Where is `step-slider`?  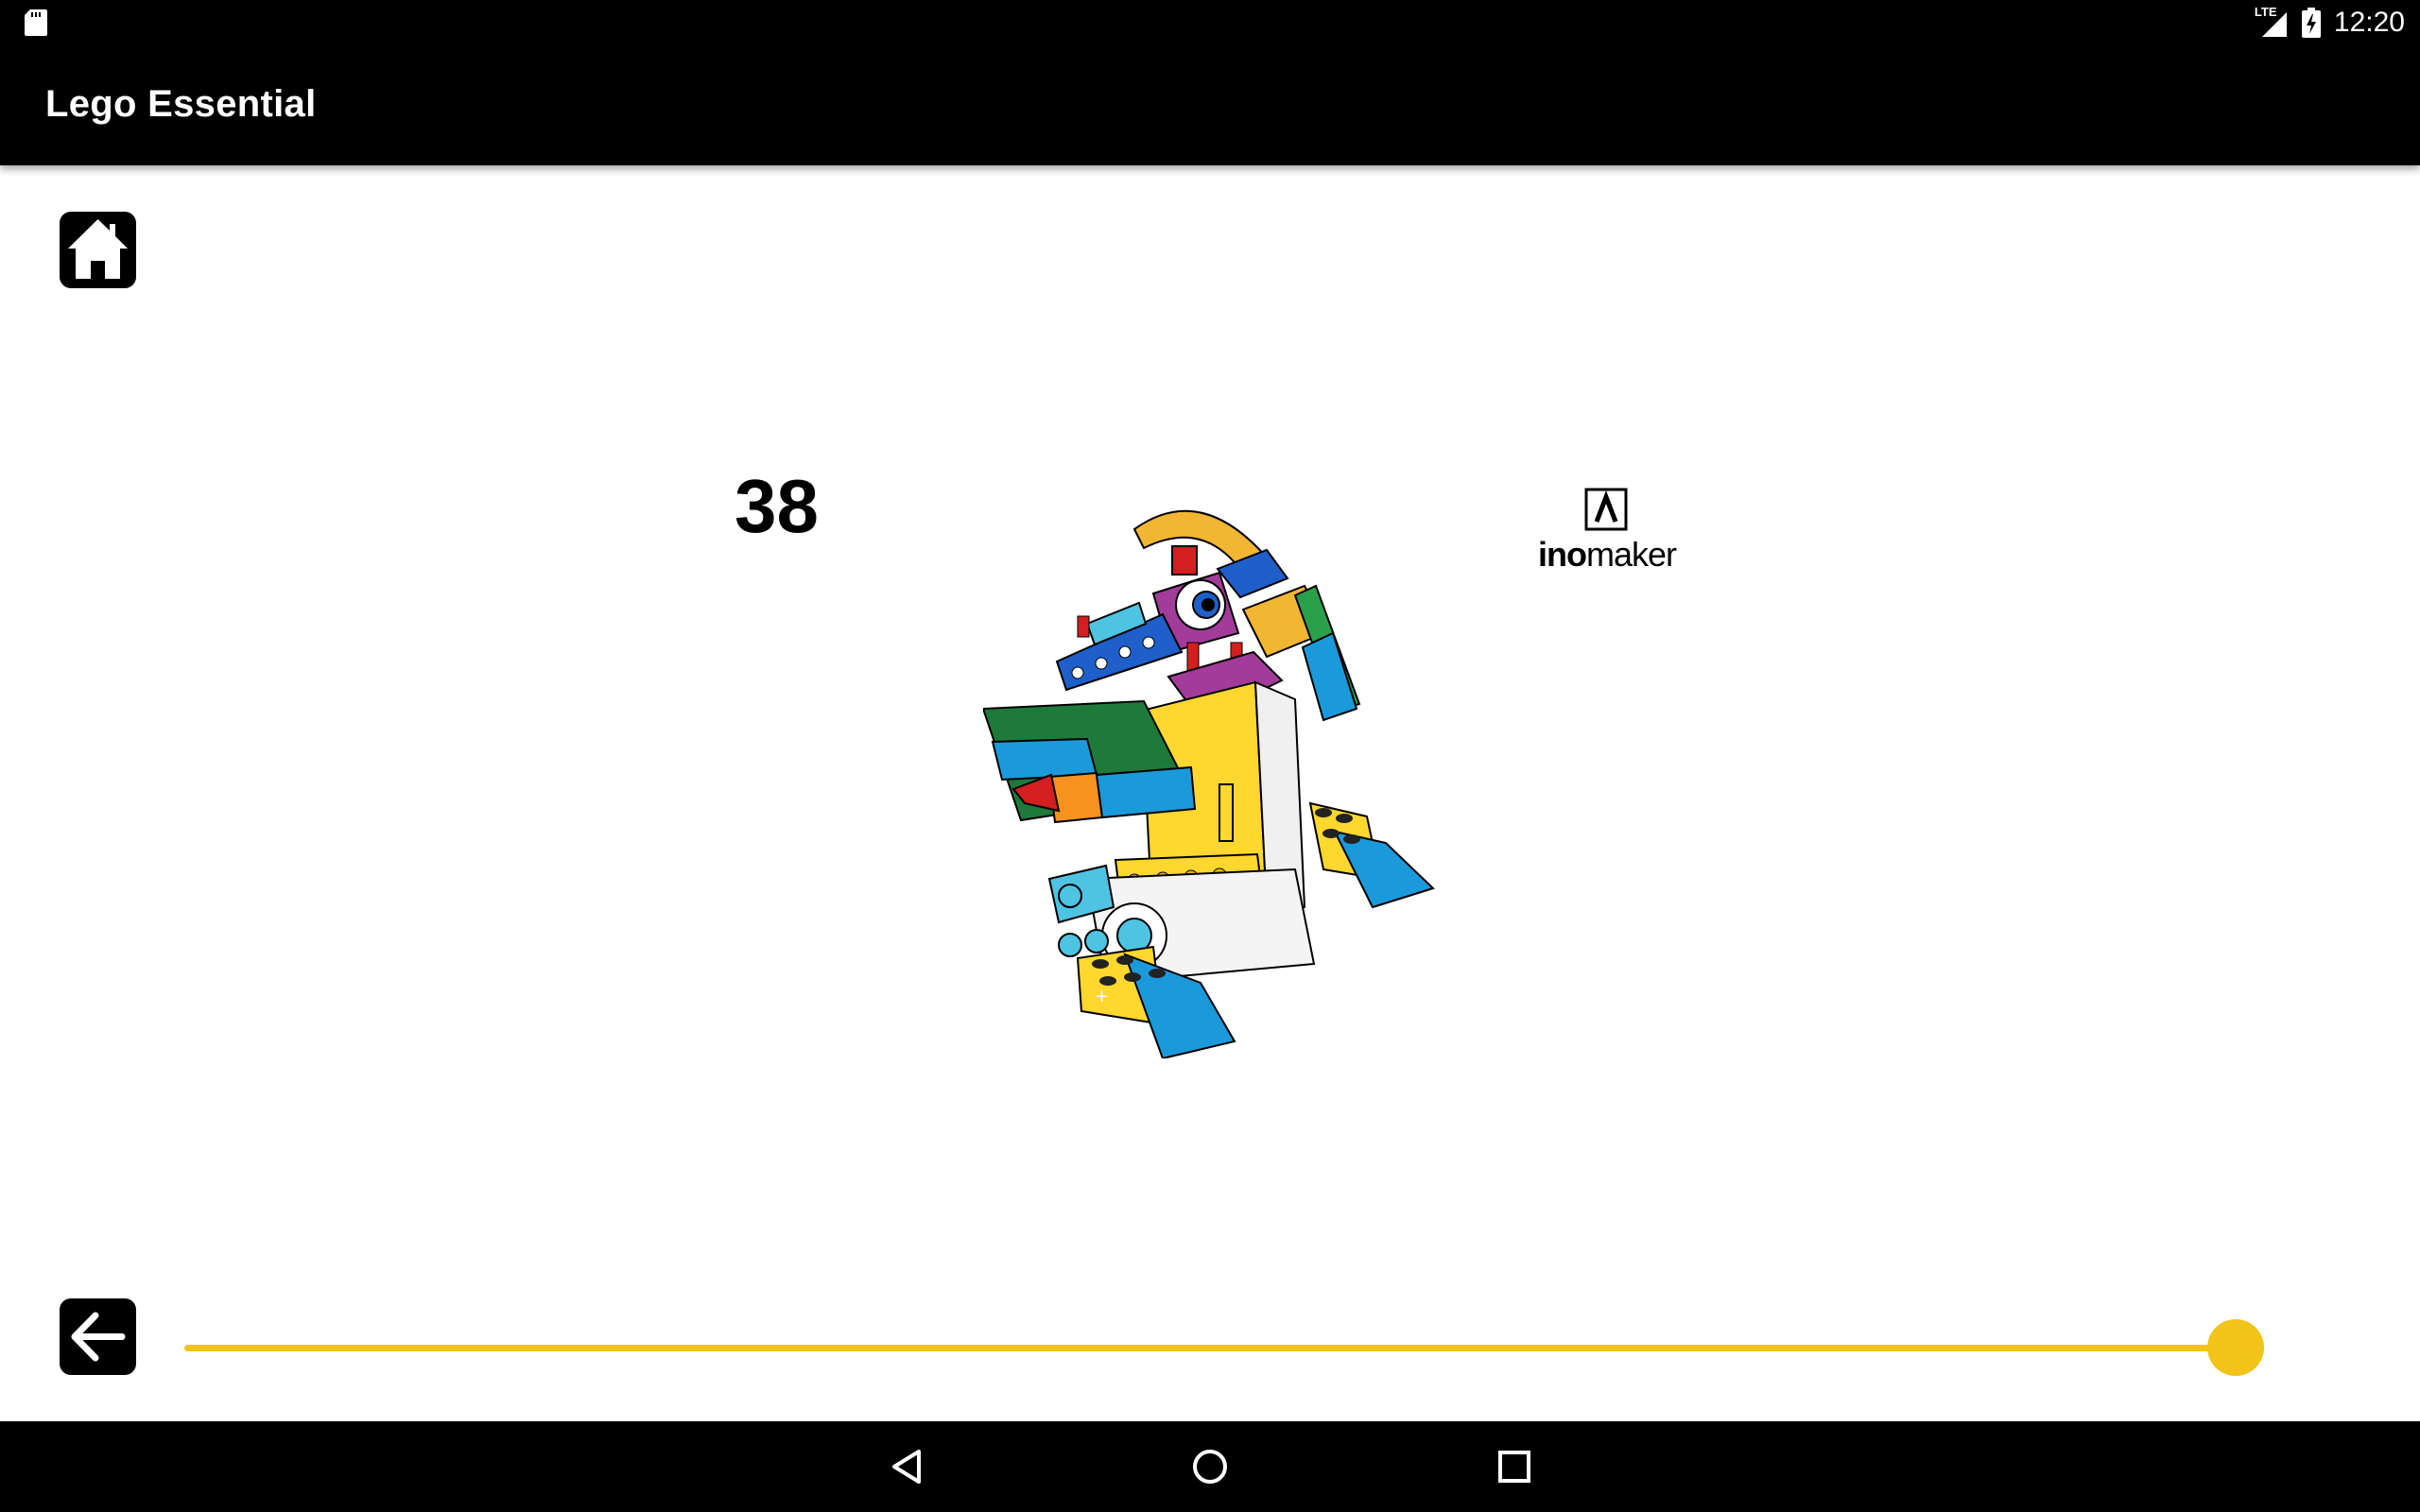
step-slider is located at coordinates (1224, 1347).